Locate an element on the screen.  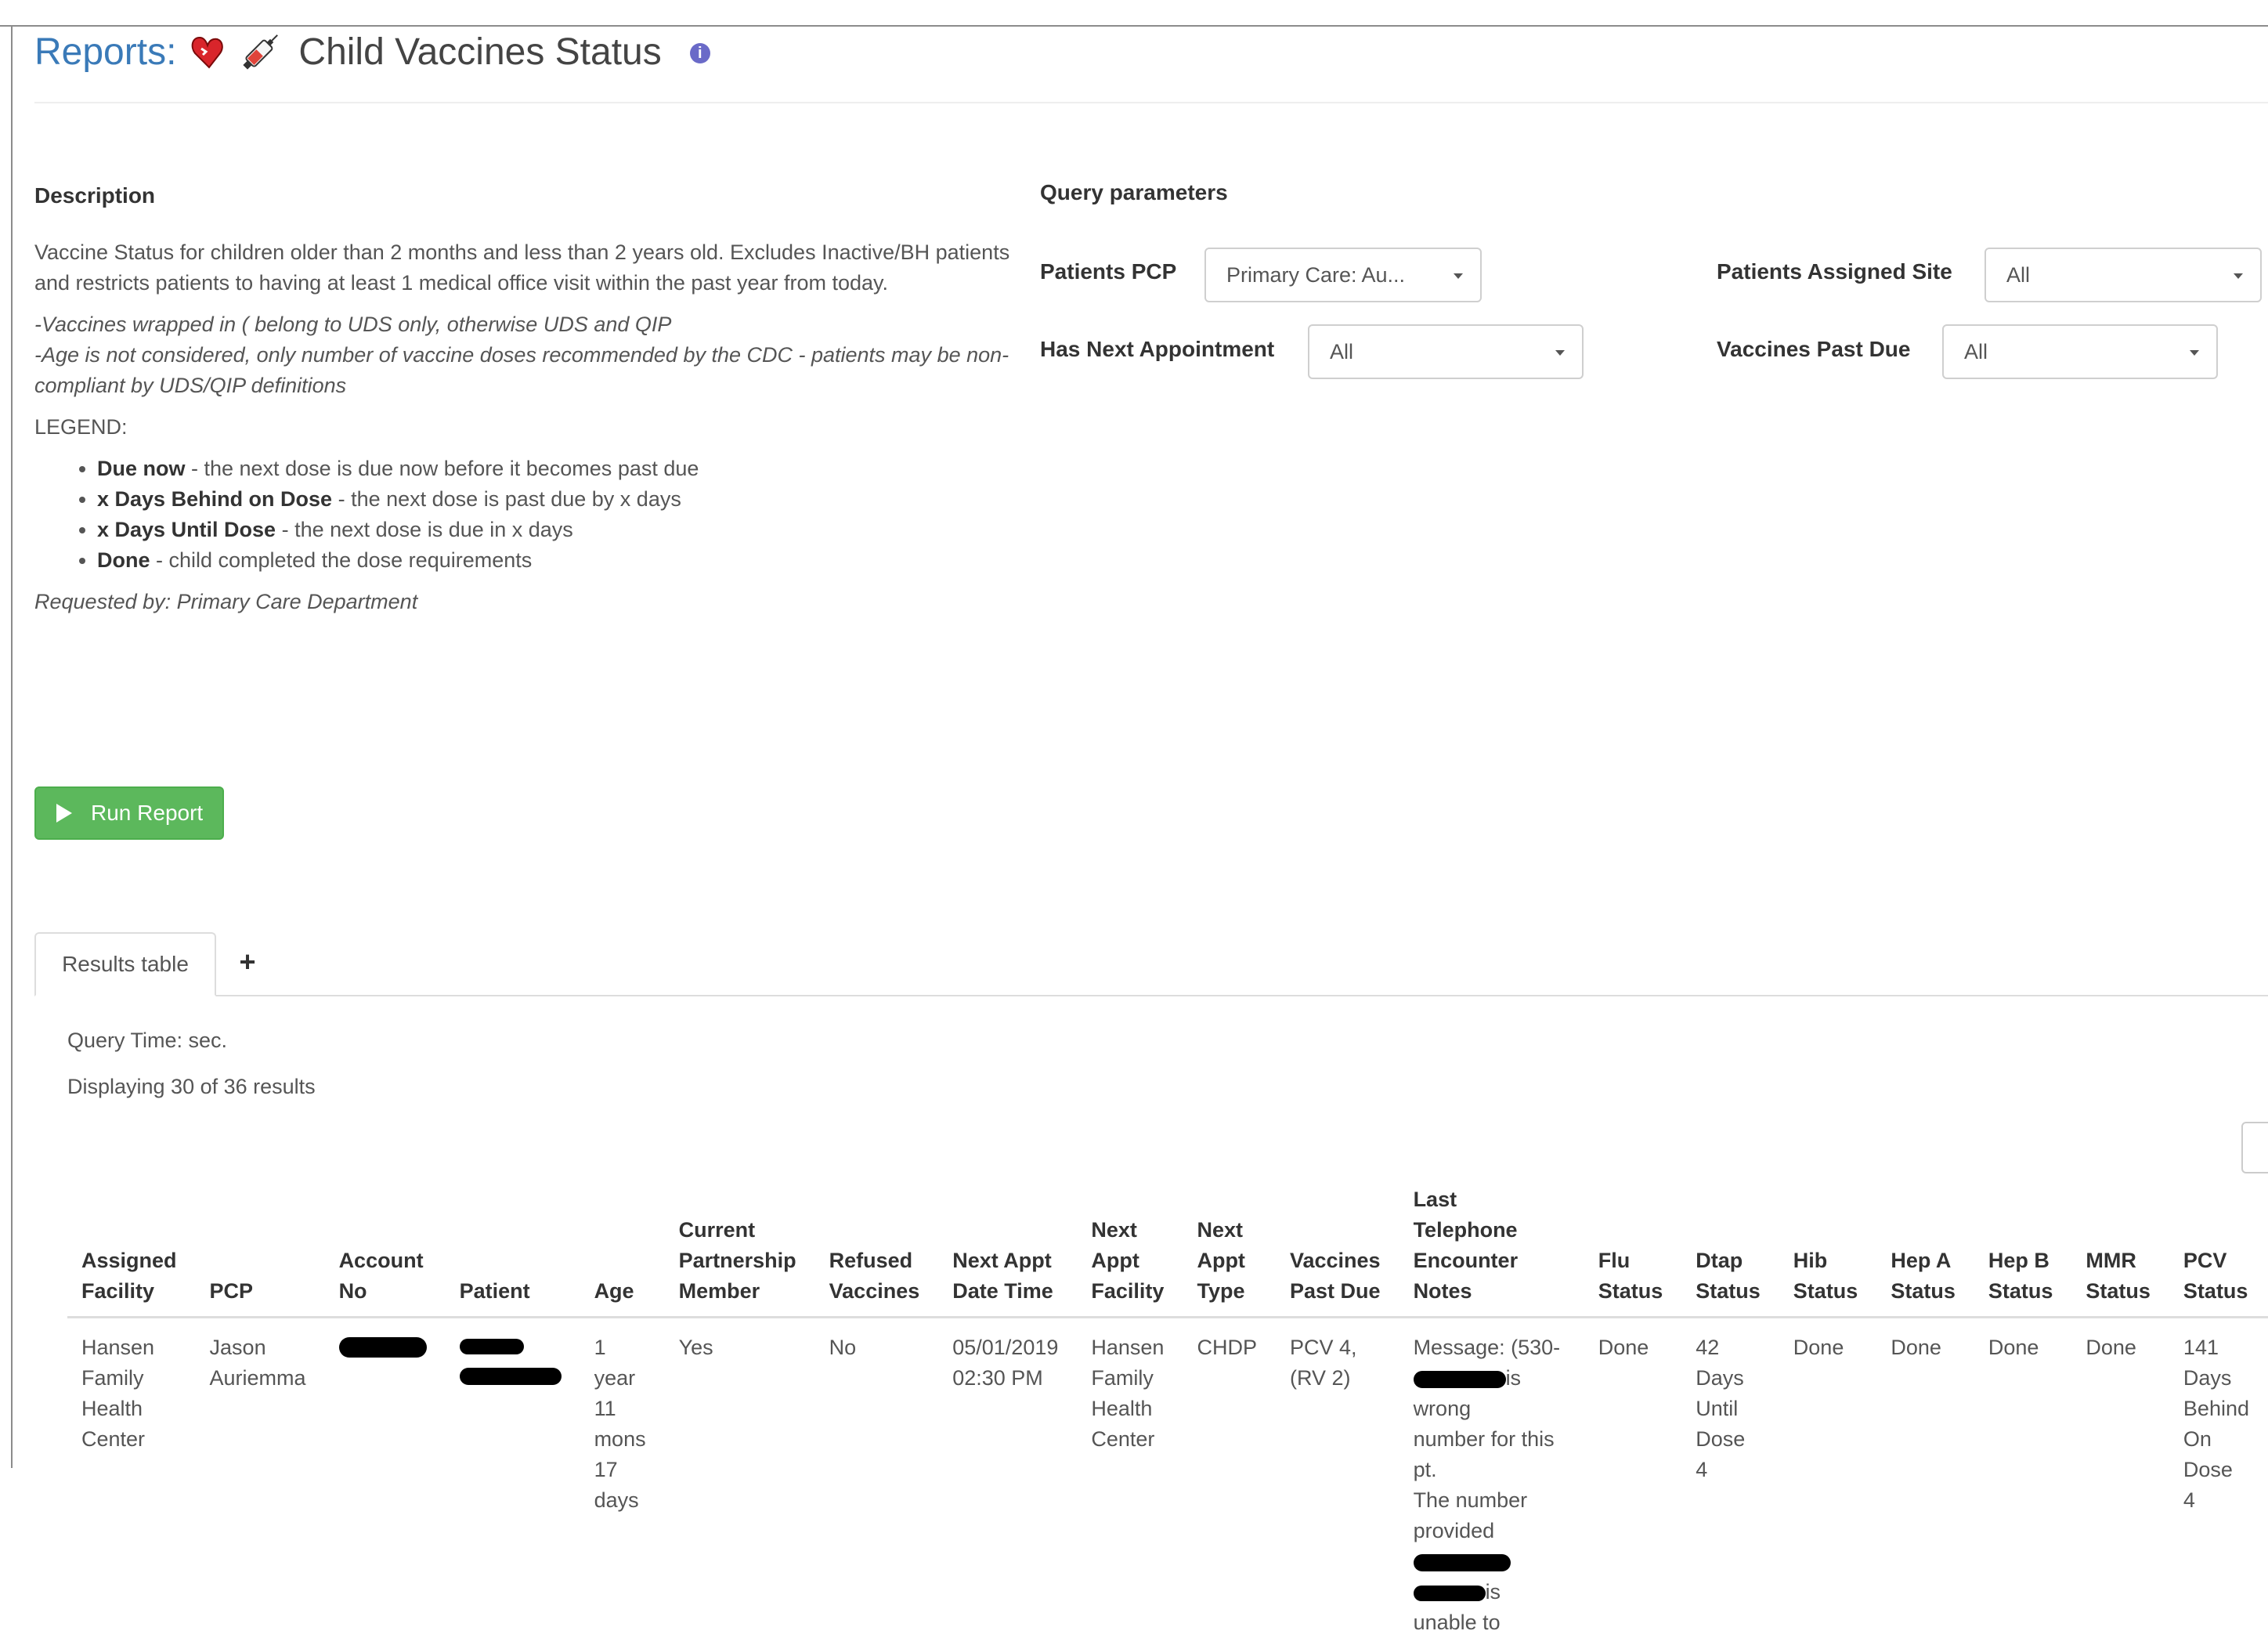
col-next-appt-facility: NextApptFacility is located at coordinates (1130, 1251).